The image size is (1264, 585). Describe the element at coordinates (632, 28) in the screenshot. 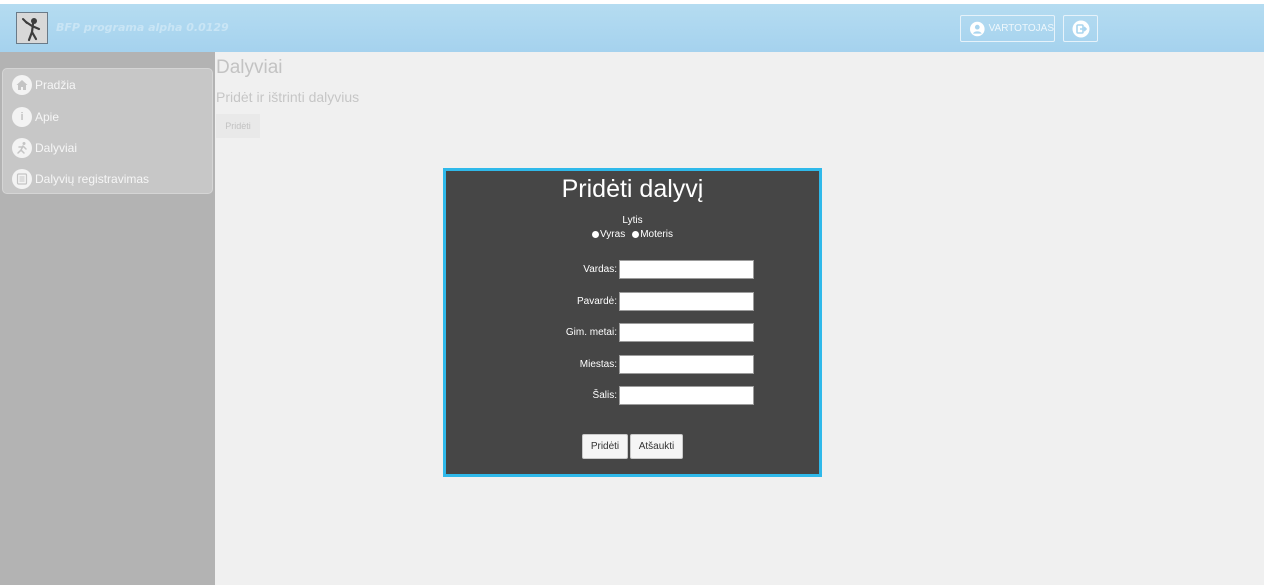

I see `app-header: BFP programa alpha 0.0129 VARTOTOJAS` at that location.